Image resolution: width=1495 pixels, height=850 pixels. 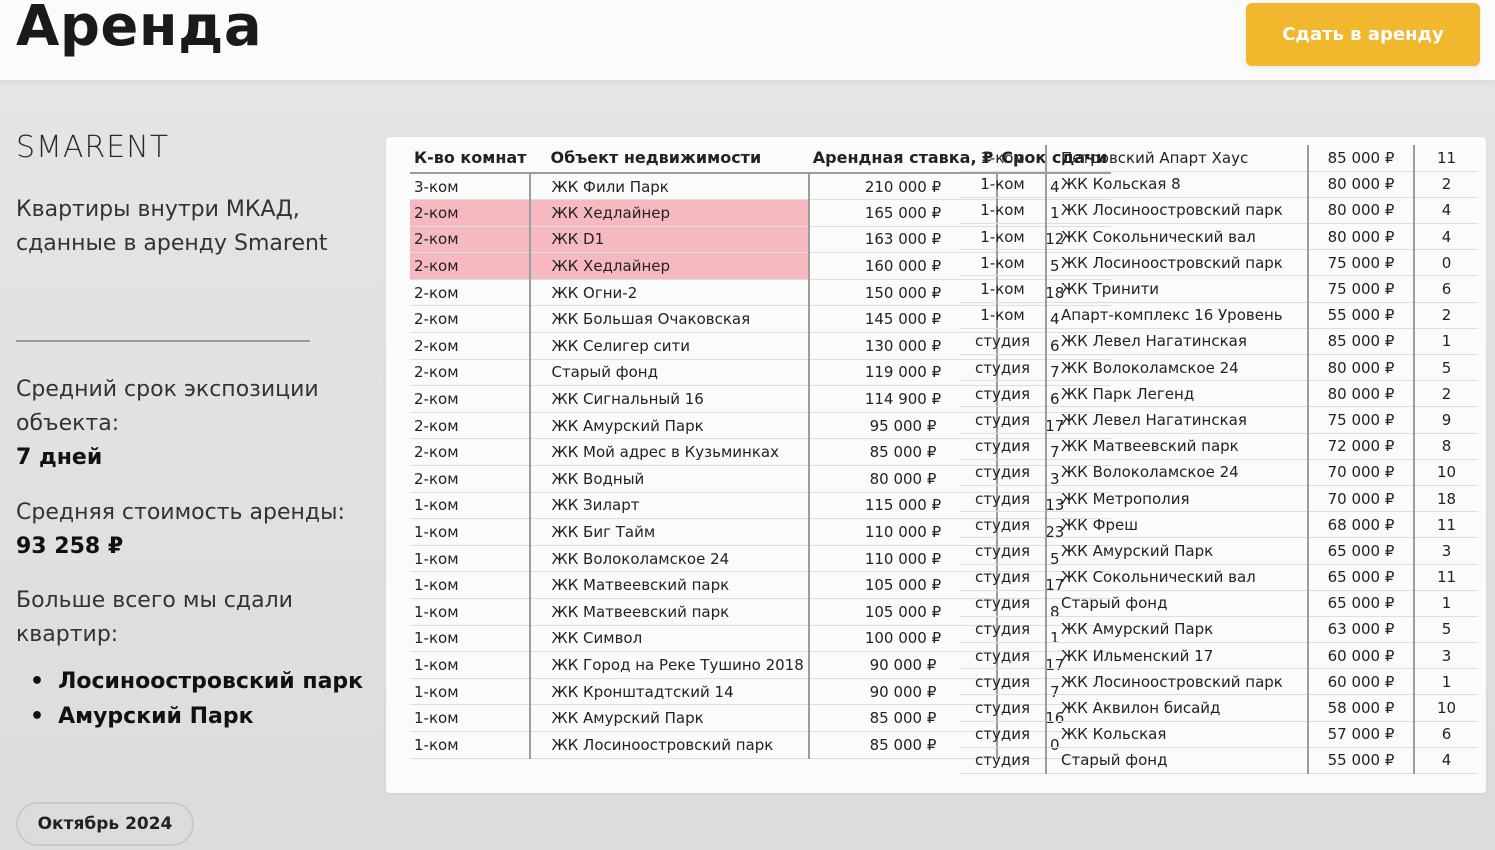 I want to click on table-row: студия ЖК Метрополия 70 000 ₽18, so click(x=1219, y=499).